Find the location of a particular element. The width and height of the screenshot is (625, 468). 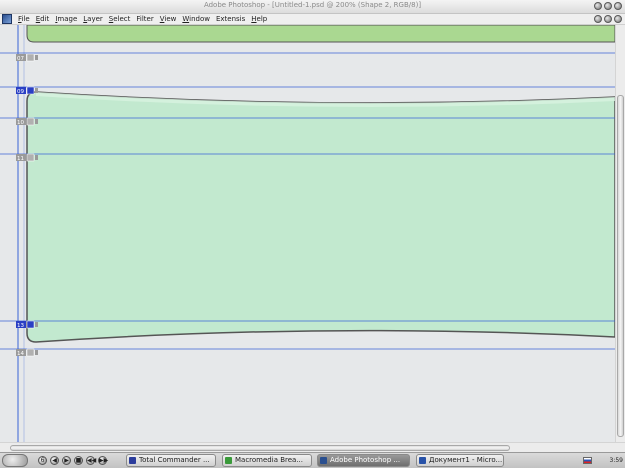

menu-item-label: dit is located at coordinates (45, 19).